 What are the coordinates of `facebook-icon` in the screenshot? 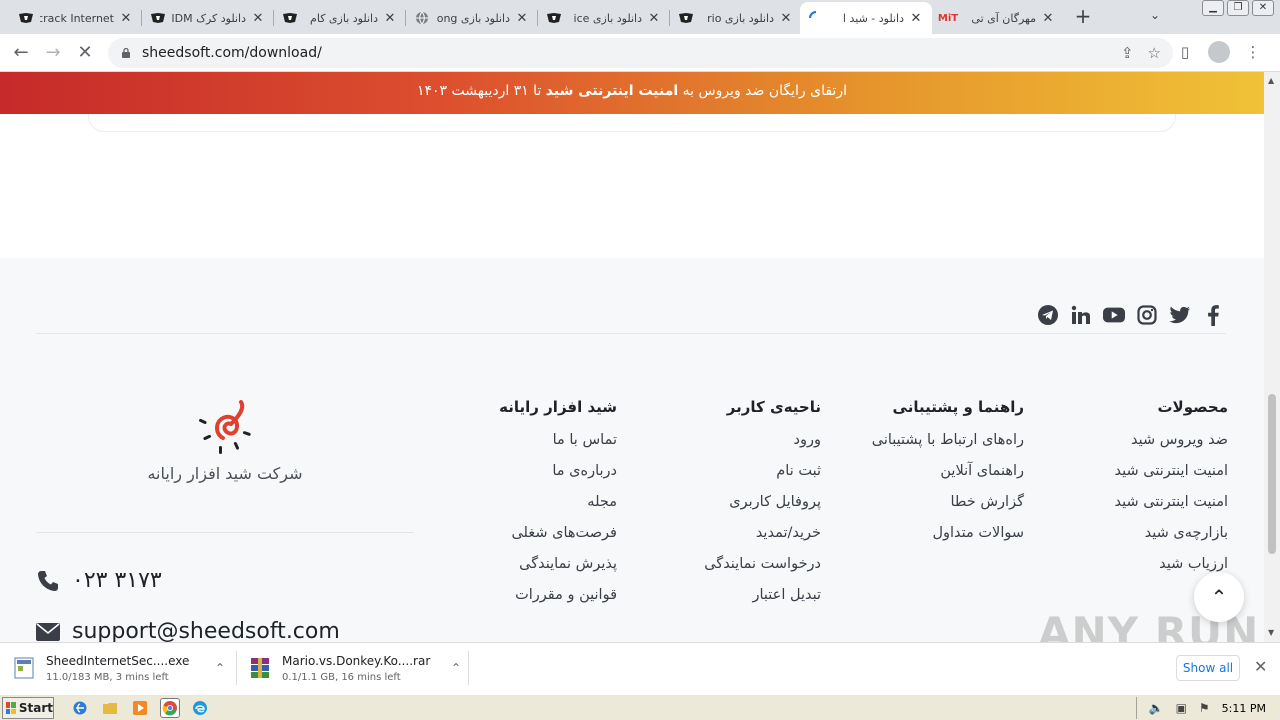 It's located at (1213, 315).